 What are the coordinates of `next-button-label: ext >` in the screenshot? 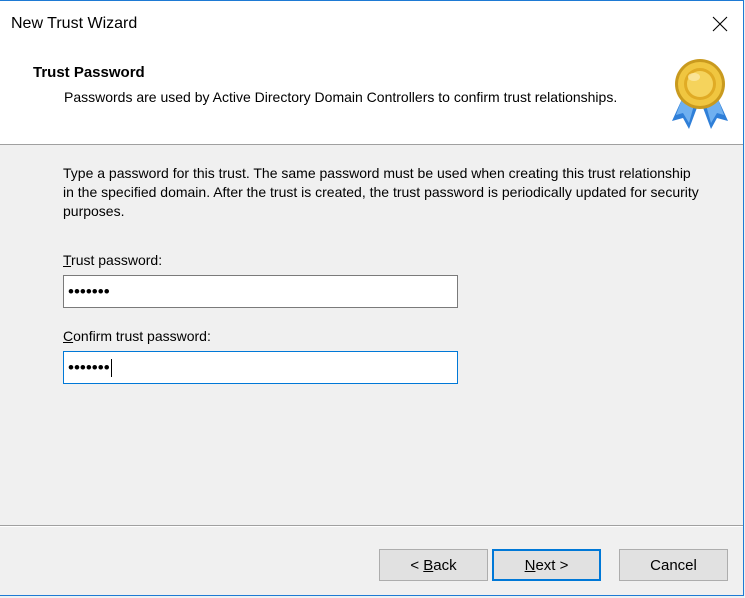 It's located at (552, 565).